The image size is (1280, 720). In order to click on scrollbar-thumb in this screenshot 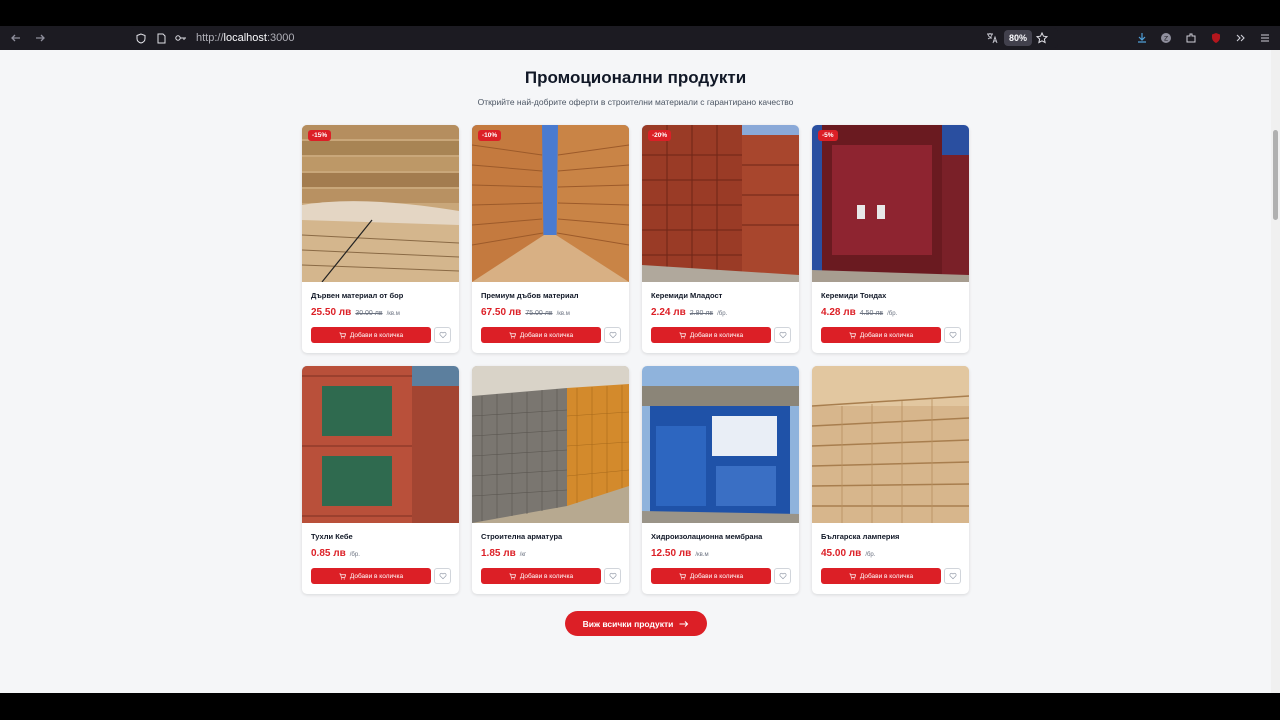, I will do `click(1275, 175)`.